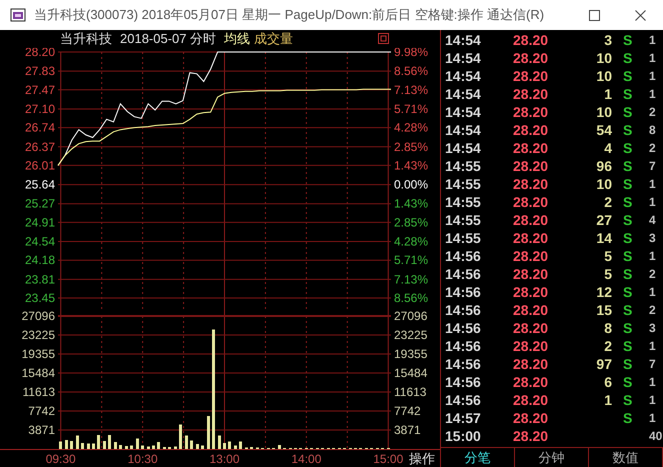 The width and height of the screenshot is (663, 467). What do you see at coordinates (407, 430) in the screenshot?
I see `volume-axis-label: 3871` at bounding box center [407, 430].